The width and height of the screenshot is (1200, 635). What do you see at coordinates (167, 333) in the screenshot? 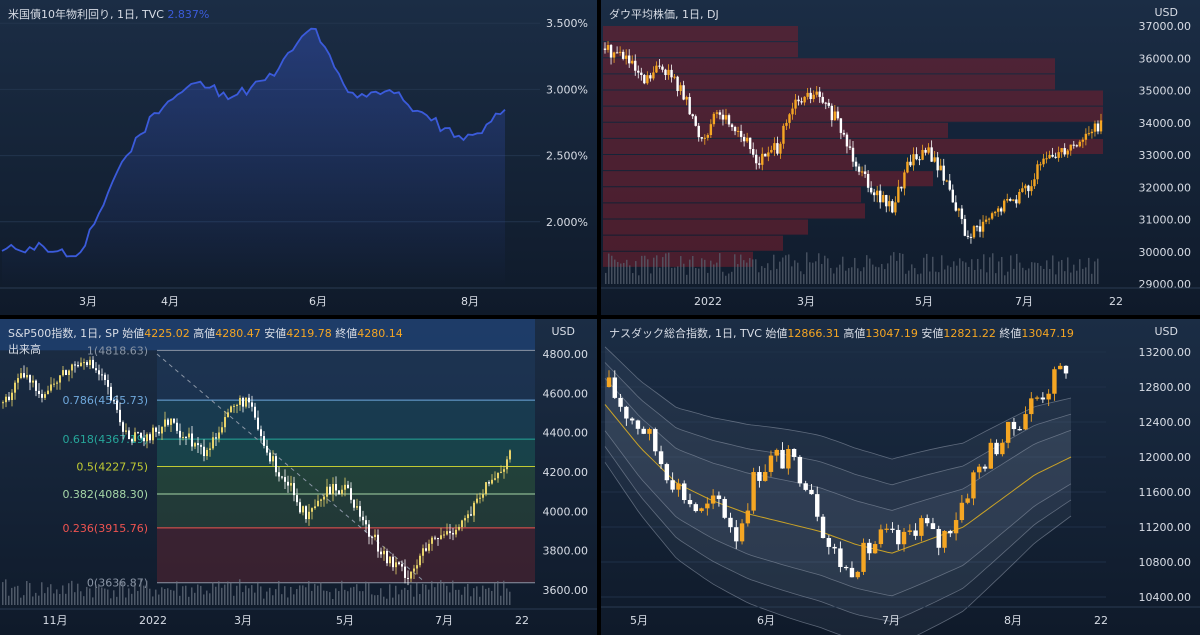
I see `sp500-open-value: 4225.02` at bounding box center [167, 333].